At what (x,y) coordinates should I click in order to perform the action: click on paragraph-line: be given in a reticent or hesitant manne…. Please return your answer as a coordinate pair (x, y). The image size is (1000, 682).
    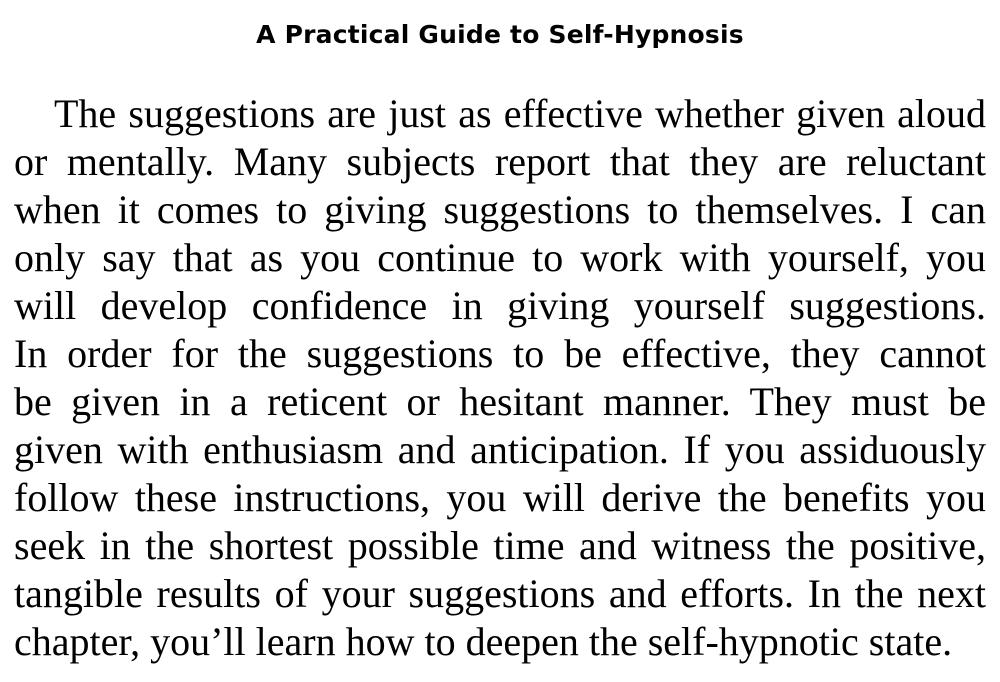
    Looking at the image, I should click on (500, 401).